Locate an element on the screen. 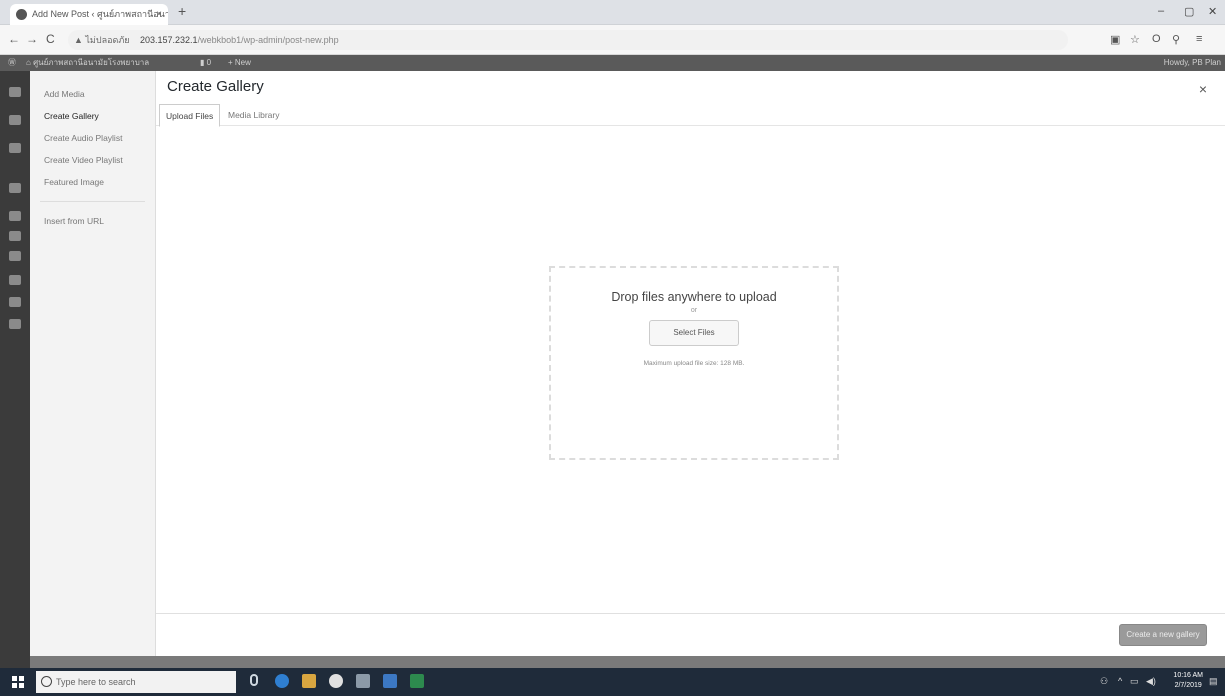 Image resolution: width=1225 pixels, height=696 pixels. create-gallery-button: Create a new gallery is located at coordinates (1163, 635).